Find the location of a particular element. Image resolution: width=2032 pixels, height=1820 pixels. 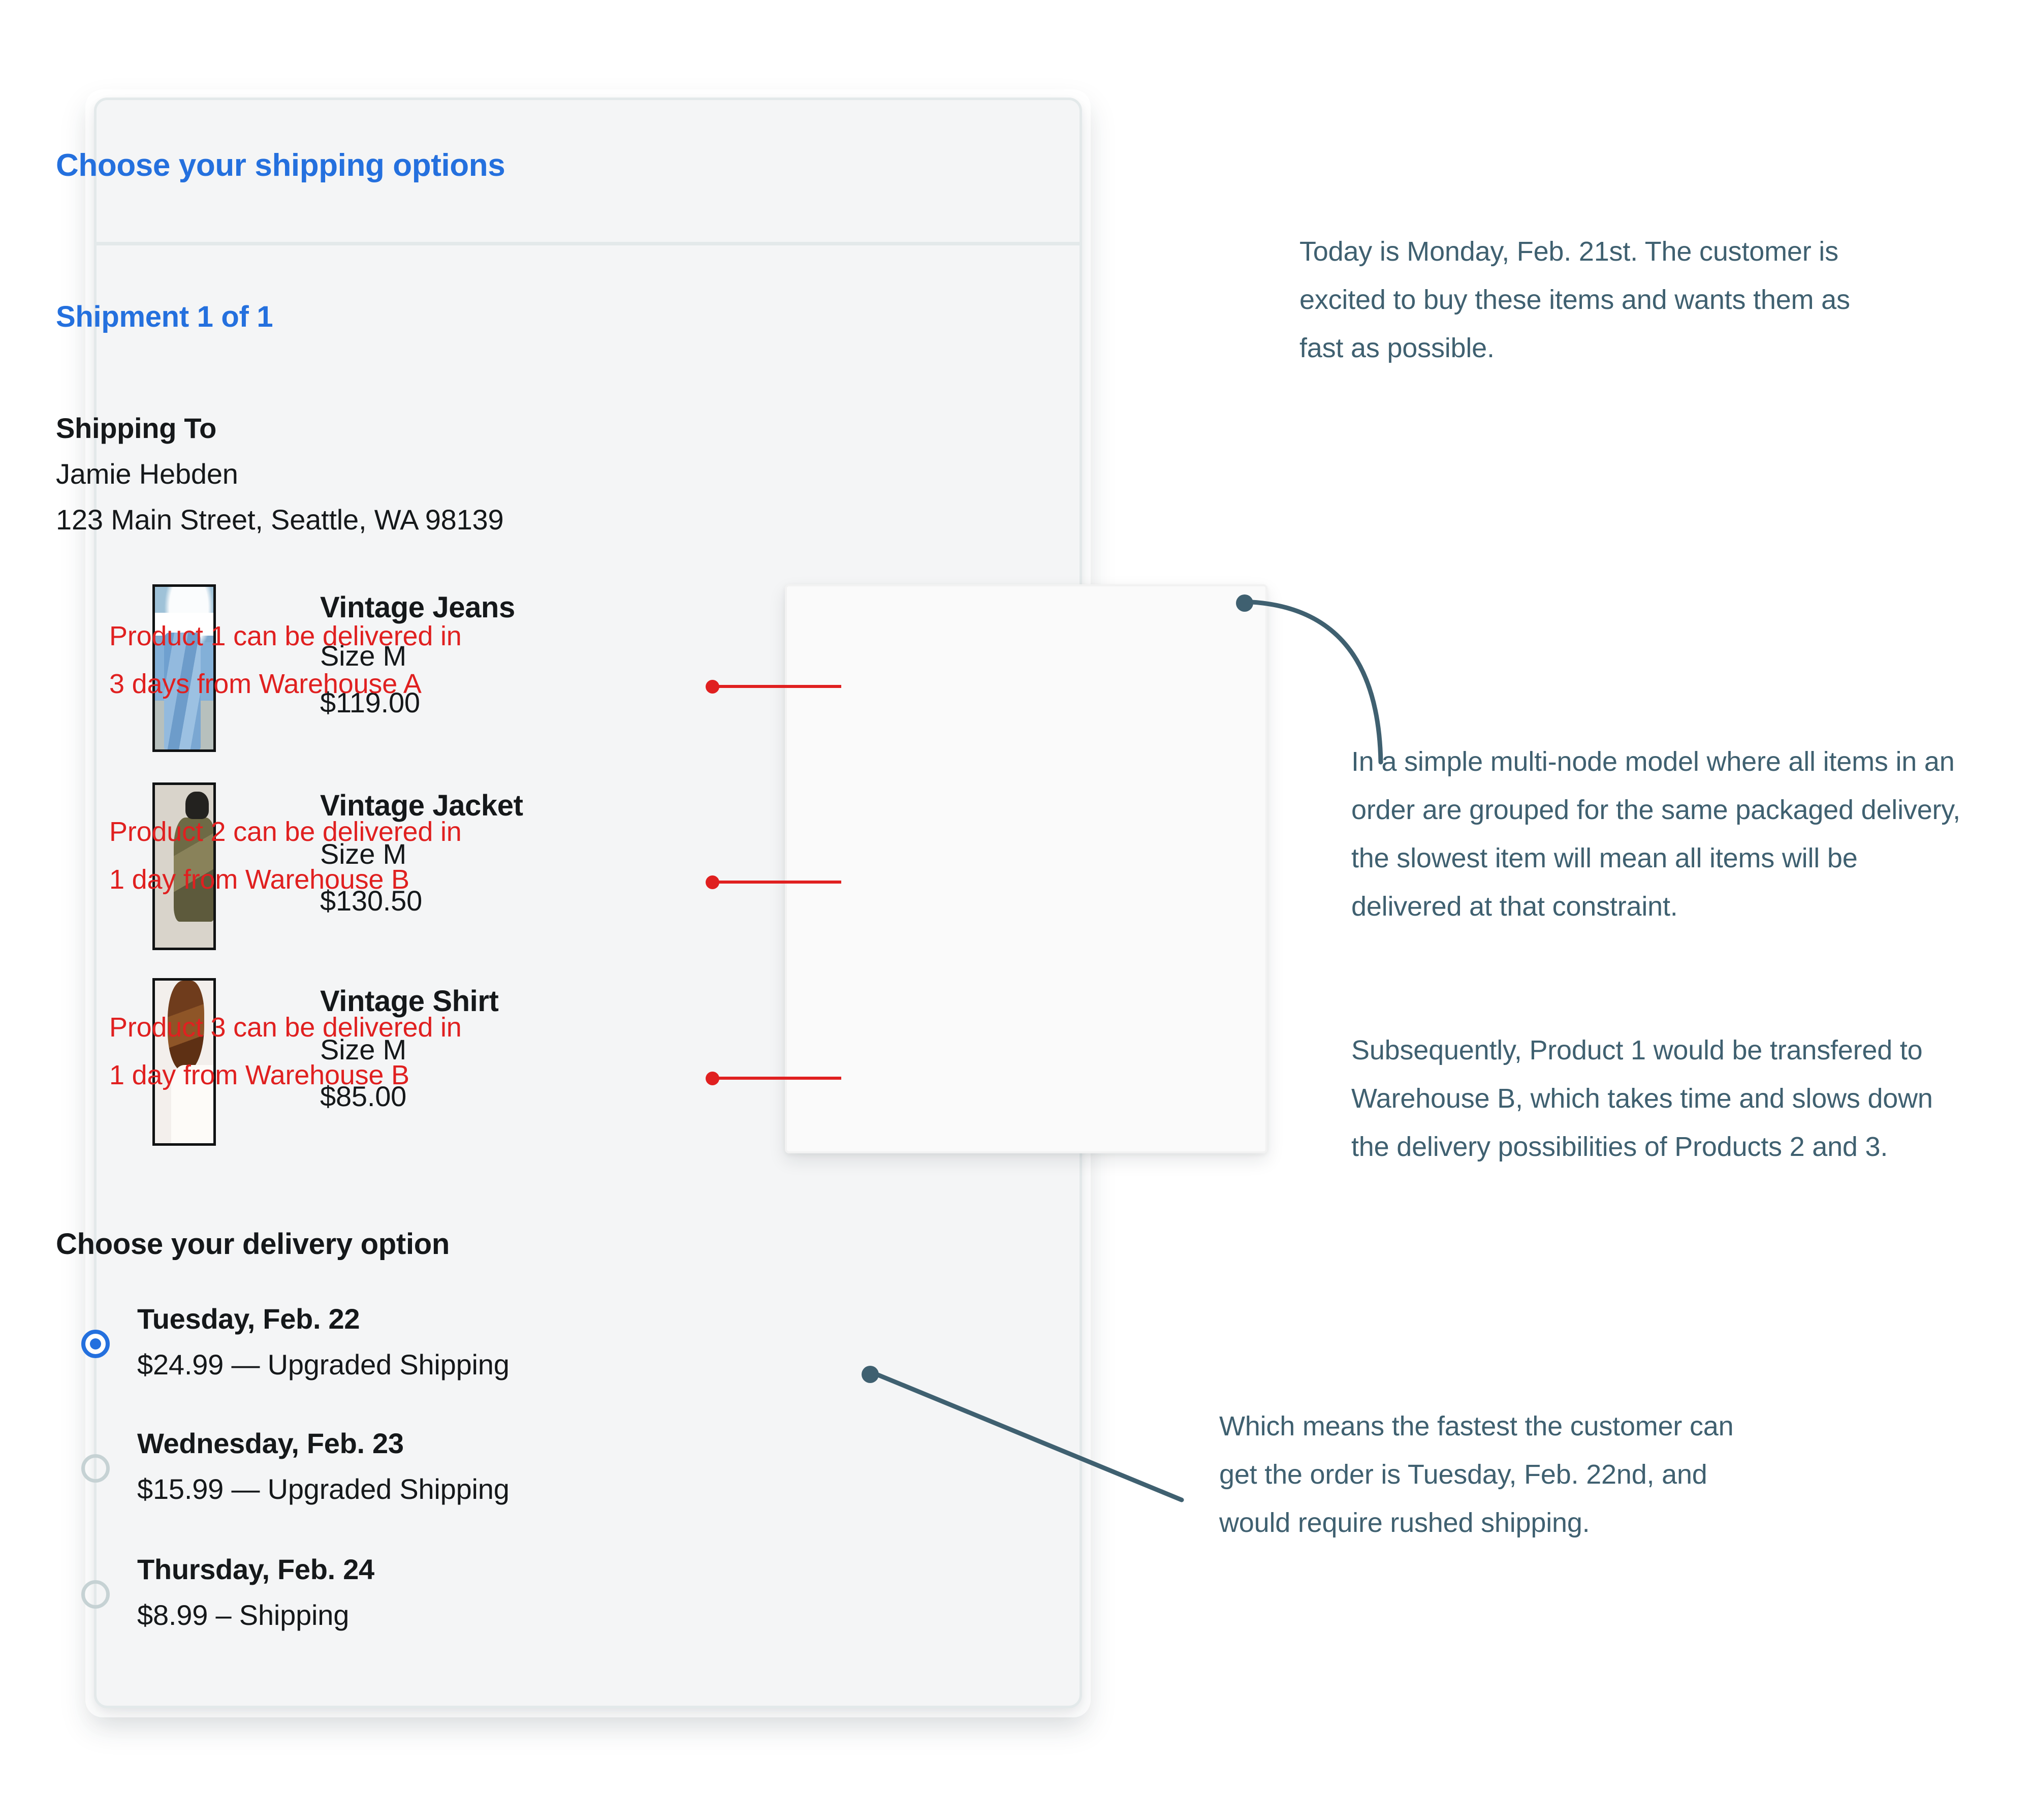

annotation-overlay-panel is located at coordinates (1026, 868).